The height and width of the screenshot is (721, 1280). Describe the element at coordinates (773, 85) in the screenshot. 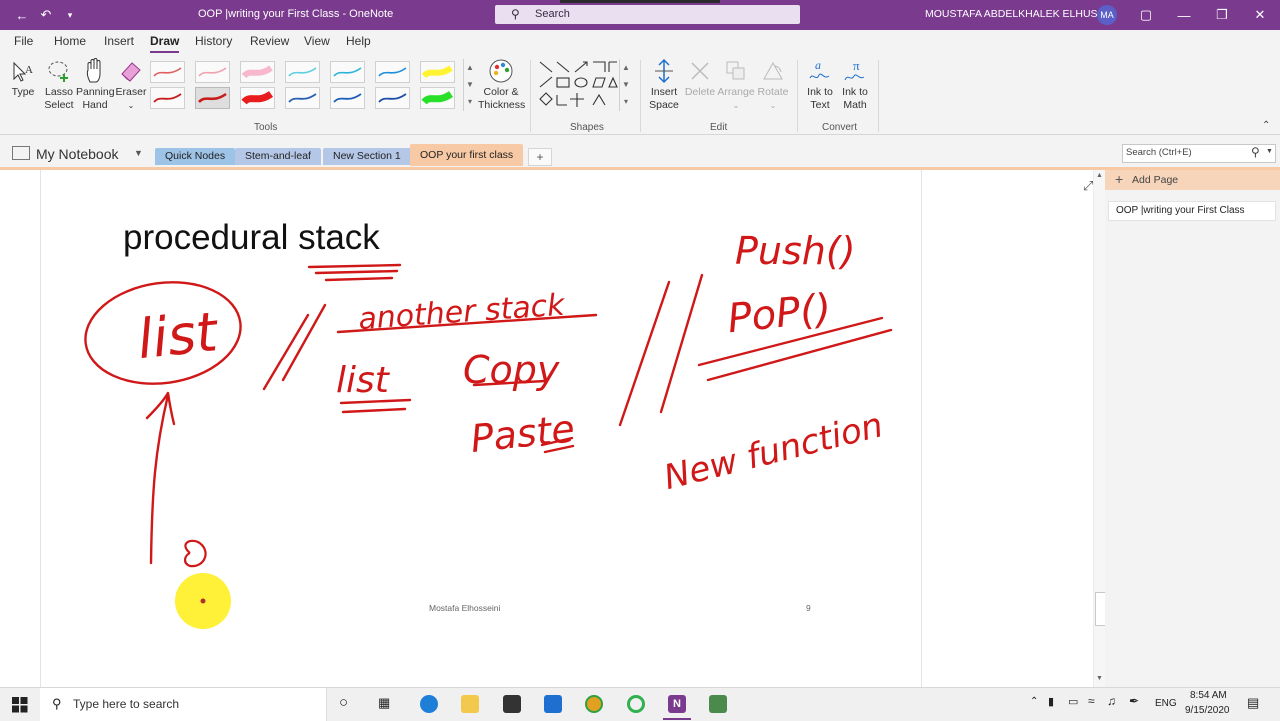

I see `rotate-button: Rotate ⌄` at that location.